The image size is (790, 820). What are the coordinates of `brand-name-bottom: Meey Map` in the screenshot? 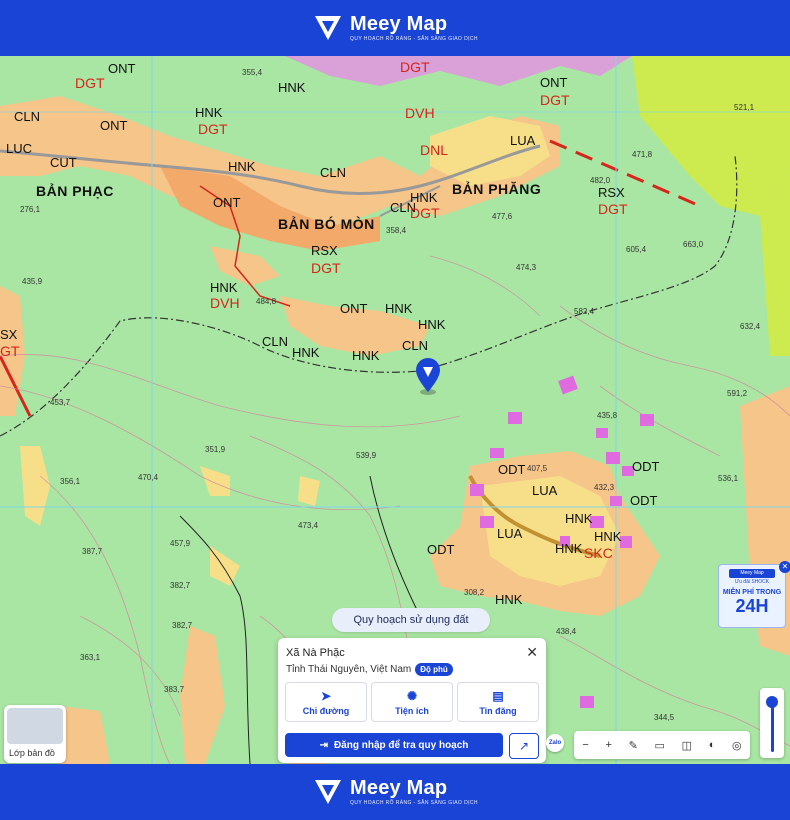 It's located at (399, 788).